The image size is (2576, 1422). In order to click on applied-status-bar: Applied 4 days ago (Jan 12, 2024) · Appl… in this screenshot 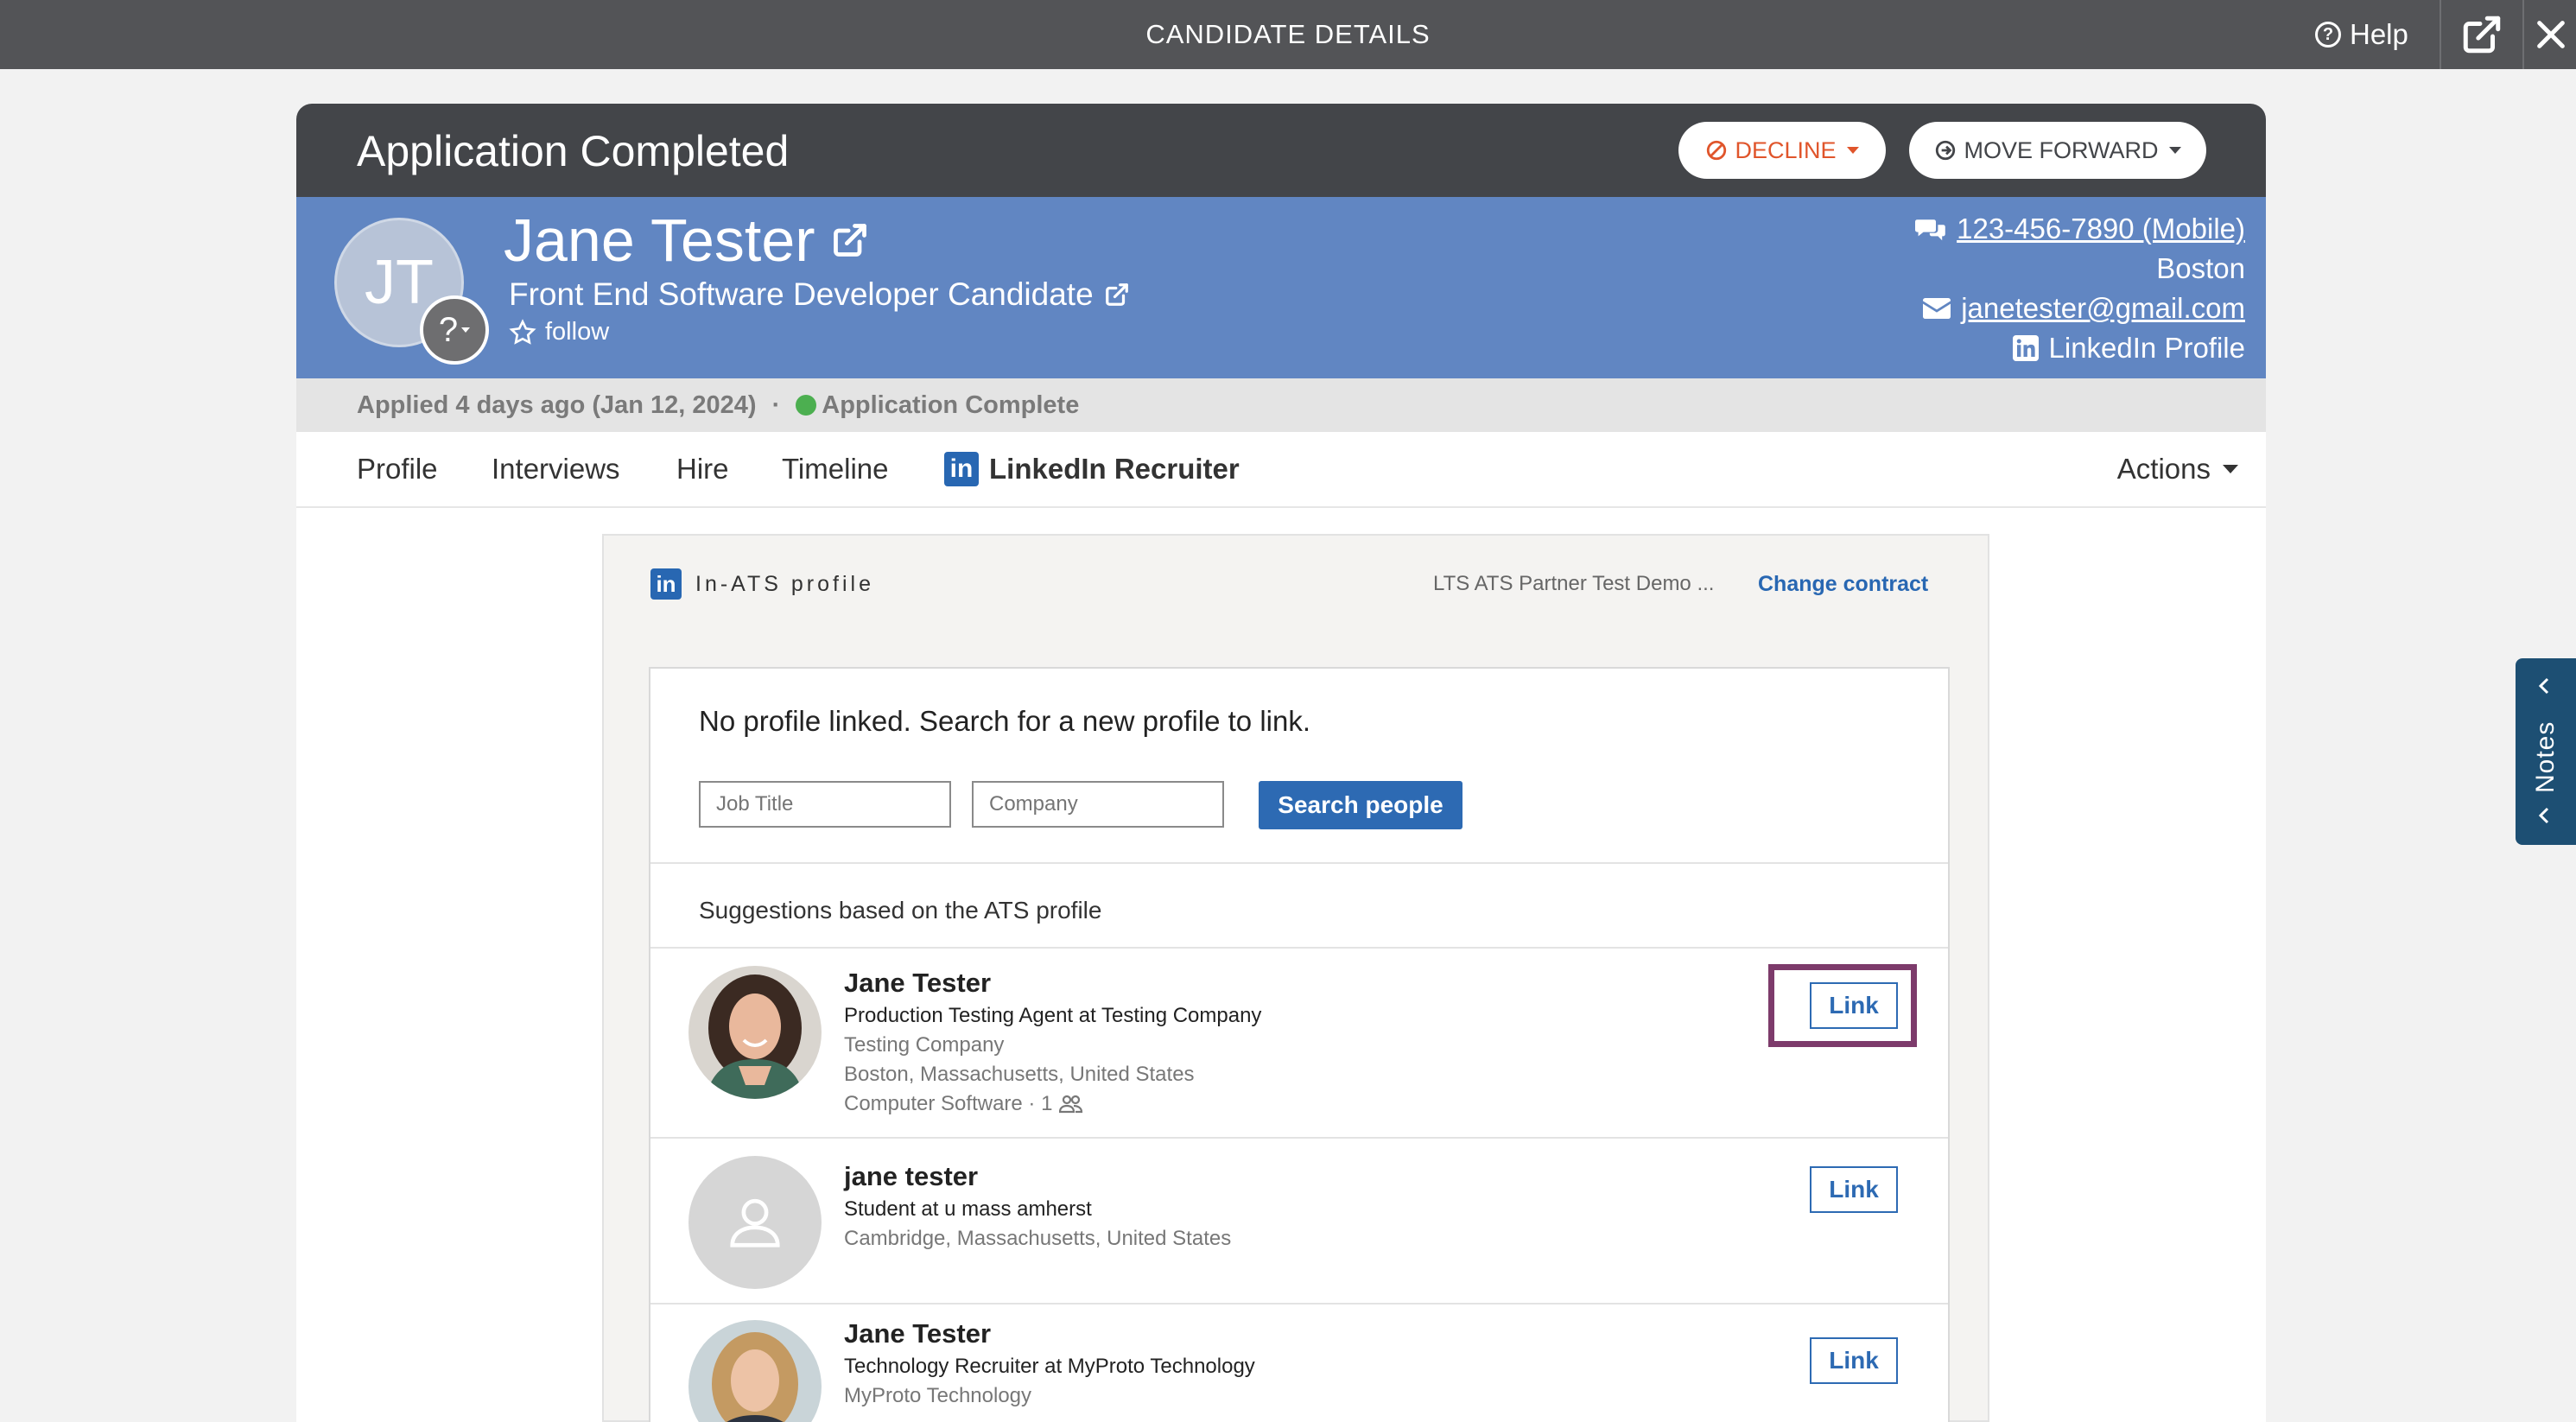, I will do `click(1281, 405)`.